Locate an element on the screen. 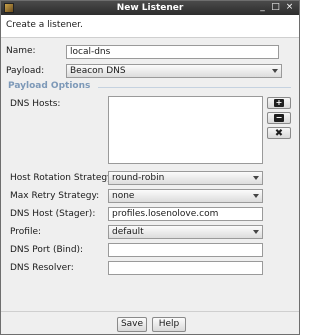  dns-hosts-label: DNS Hosts: is located at coordinates (35, 104).